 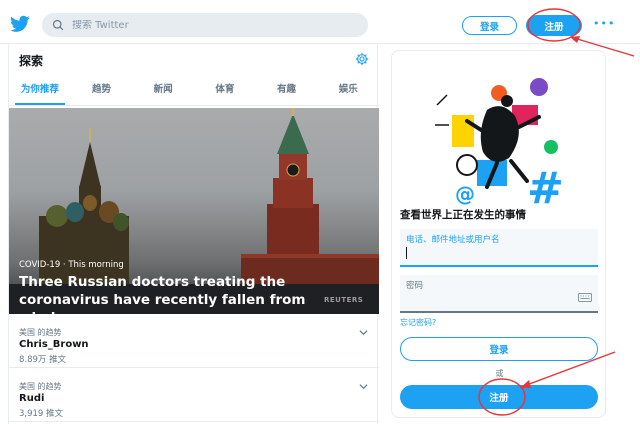 I want to click on trend-name: Chris_Brown, so click(x=54, y=344).